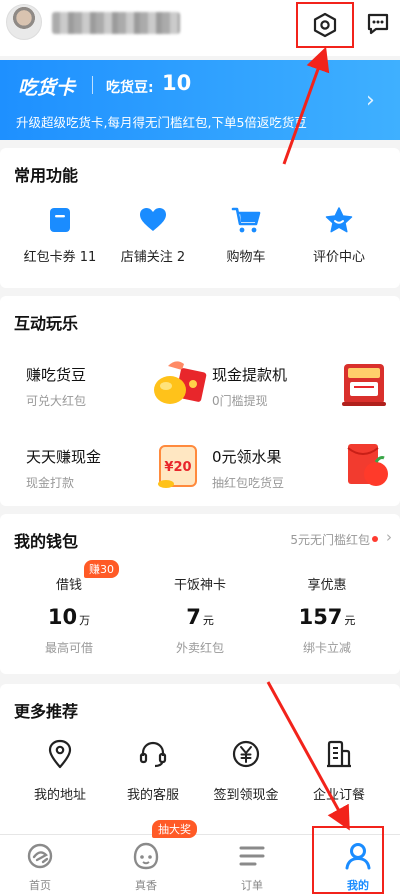 This screenshot has width=400, height=896. What do you see at coordinates (153, 257) in the screenshot?
I see `followed-shops-label: 店铺关注 2` at bounding box center [153, 257].